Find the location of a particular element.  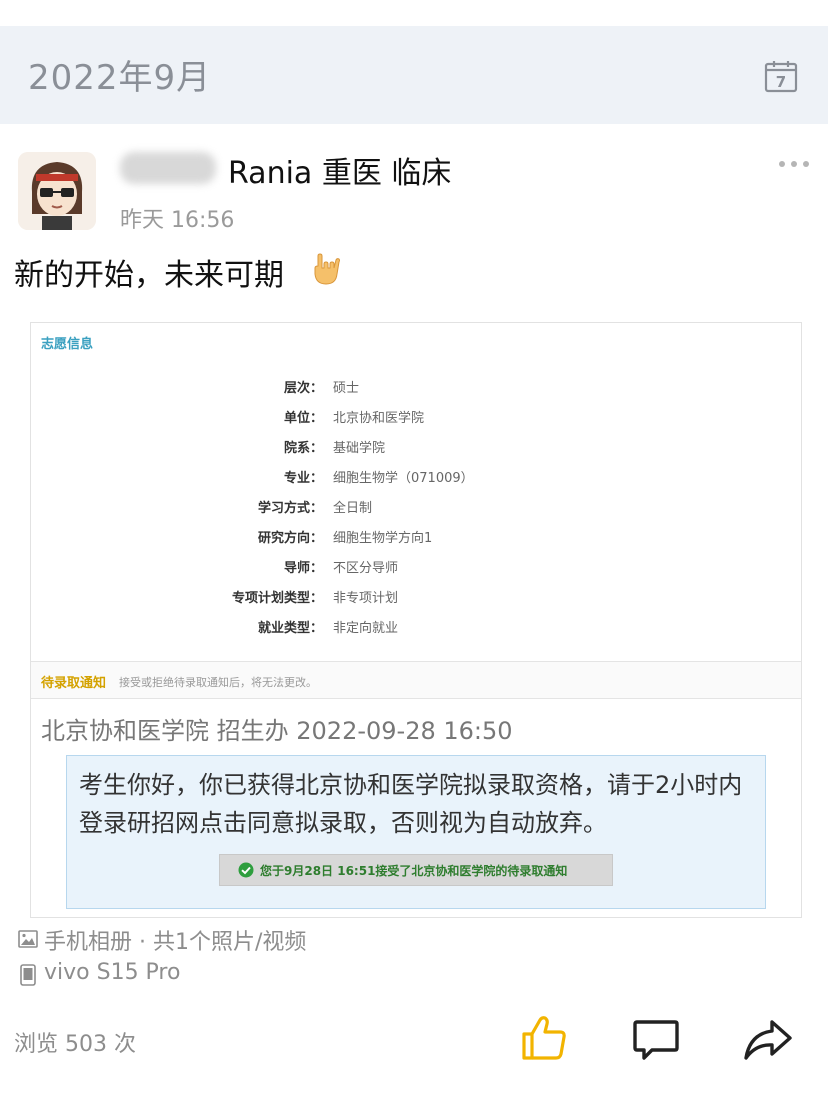

phone-icon is located at coordinates (28, 975).